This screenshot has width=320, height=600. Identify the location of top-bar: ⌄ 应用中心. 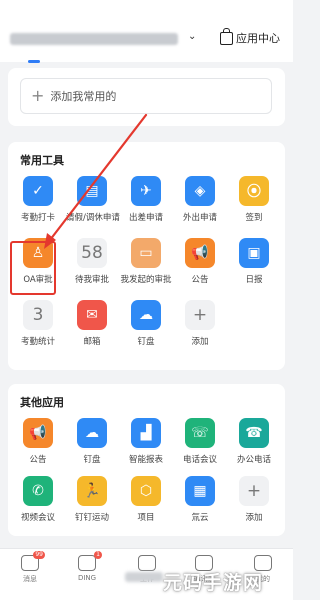
(146, 31).